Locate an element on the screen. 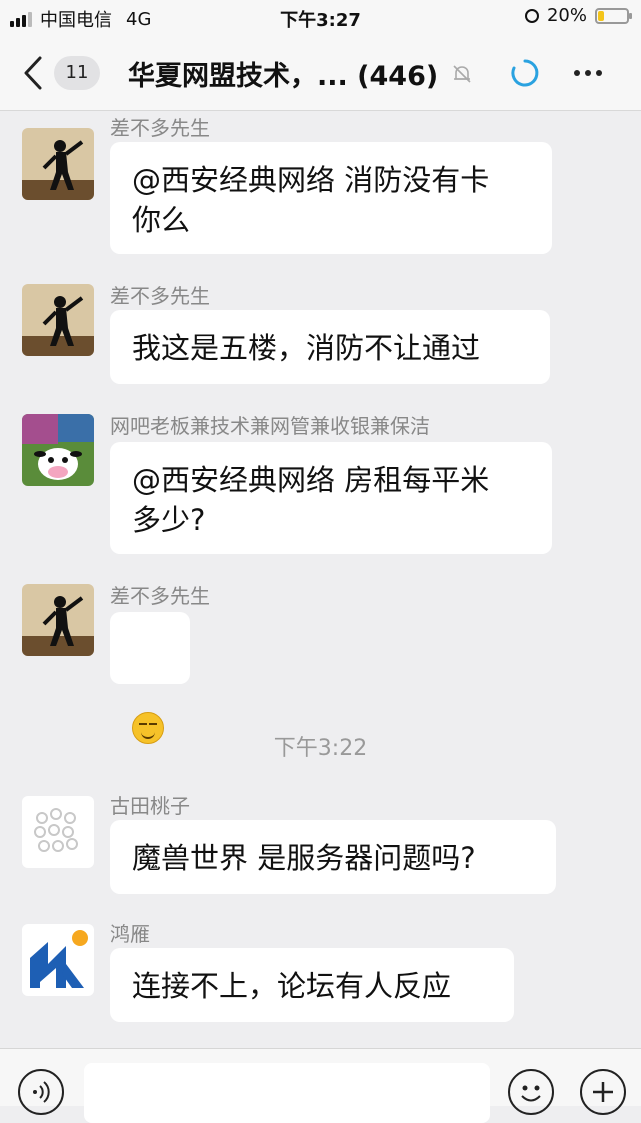 This screenshot has width=641, height=1123. status-right: 20% is located at coordinates (578, 15).